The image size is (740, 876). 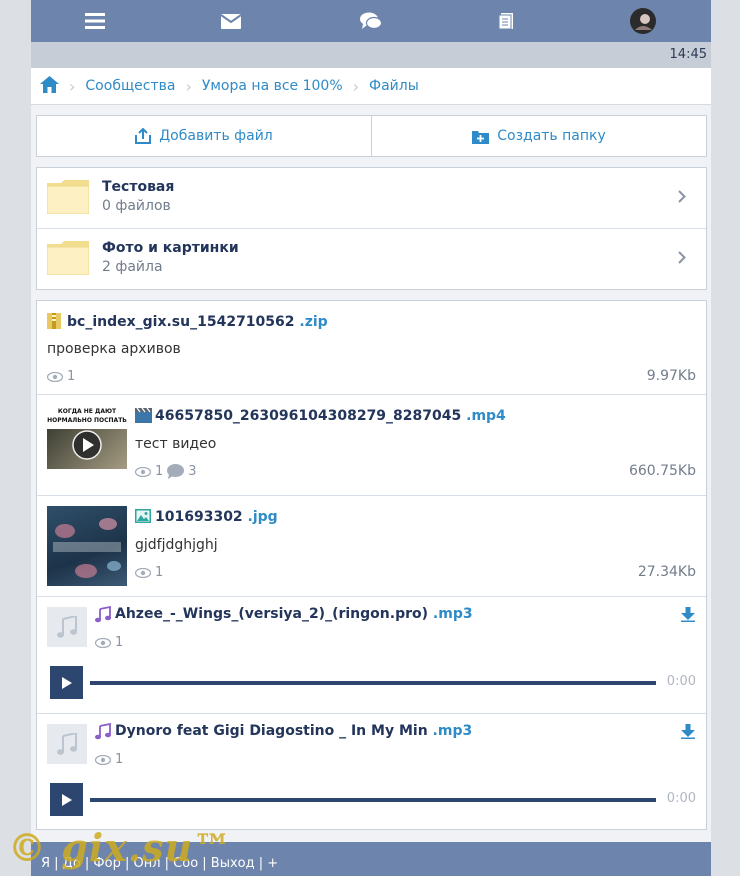 I want to click on folder-name: Фото и картинки, so click(x=170, y=248).